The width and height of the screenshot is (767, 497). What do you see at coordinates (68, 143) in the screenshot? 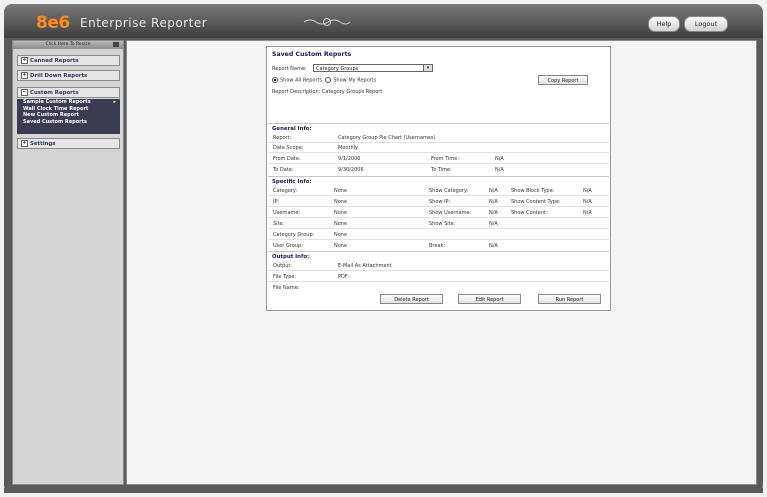
I see `sidebar-item-settings: + Settings` at bounding box center [68, 143].